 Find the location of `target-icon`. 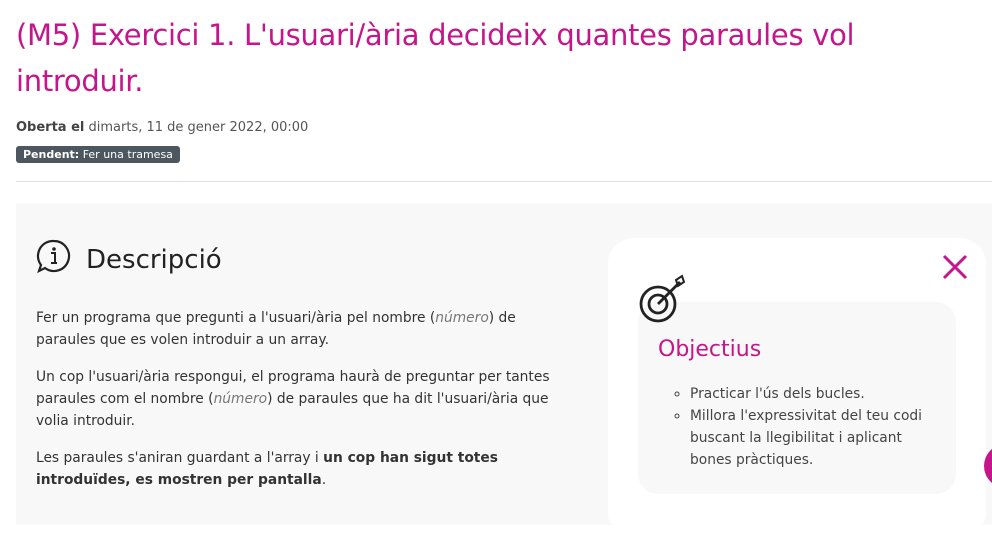

target-icon is located at coordinates (663, 302).